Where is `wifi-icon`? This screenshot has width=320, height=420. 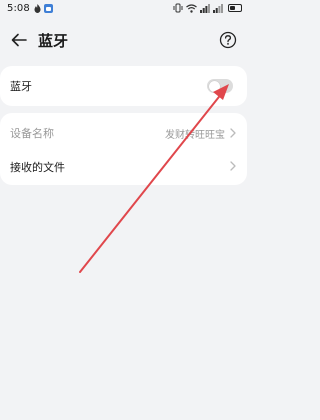 wifi-icon is located at coordinates (191, 9).